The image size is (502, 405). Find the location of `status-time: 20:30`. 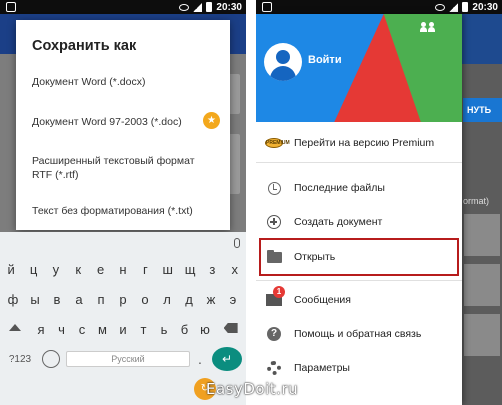

status-time: 20:30 is located at coordinates (485, 7).